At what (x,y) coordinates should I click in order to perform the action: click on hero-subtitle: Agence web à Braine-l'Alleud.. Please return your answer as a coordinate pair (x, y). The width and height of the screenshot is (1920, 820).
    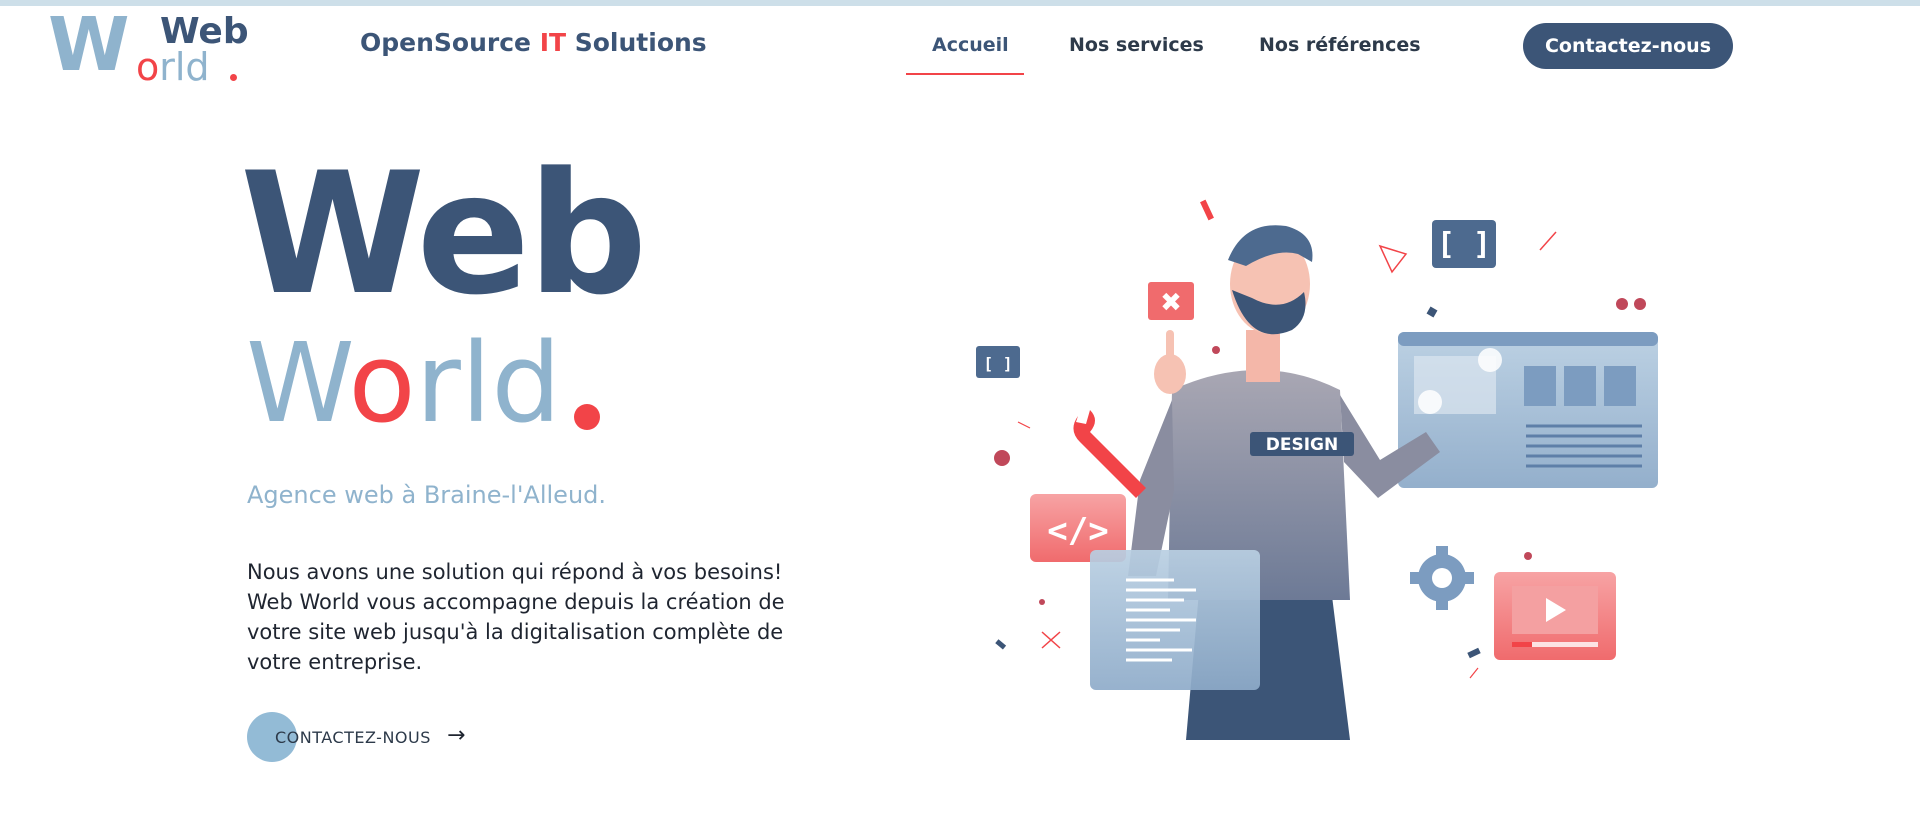
    Looking at the image, I should click on (427, 495).